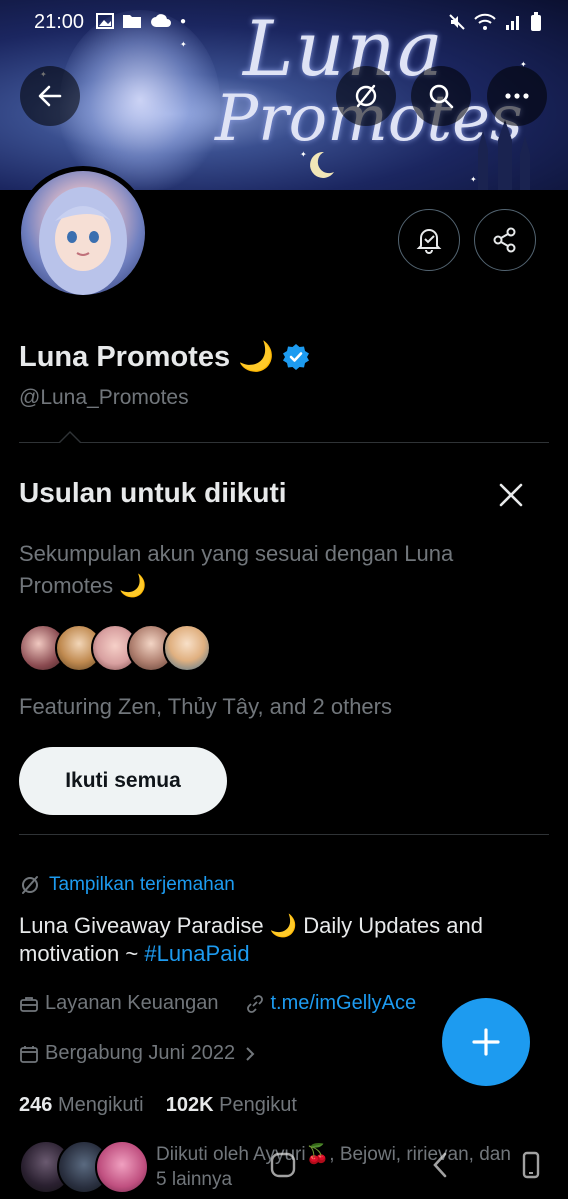 This screenshot has width=568, height=1199. I want to click on avatar-image, so click(83, 233).